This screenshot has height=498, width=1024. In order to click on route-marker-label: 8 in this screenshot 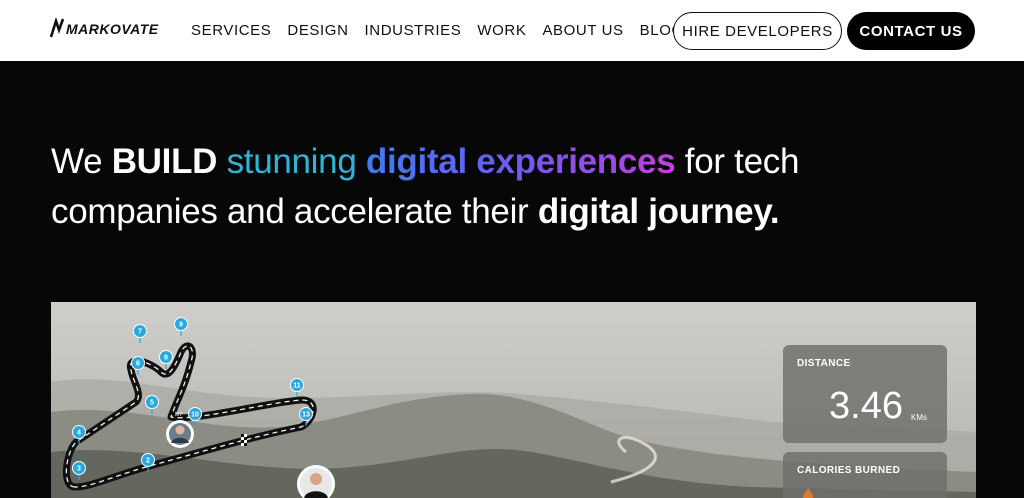, I will do `click(166, 358)`.